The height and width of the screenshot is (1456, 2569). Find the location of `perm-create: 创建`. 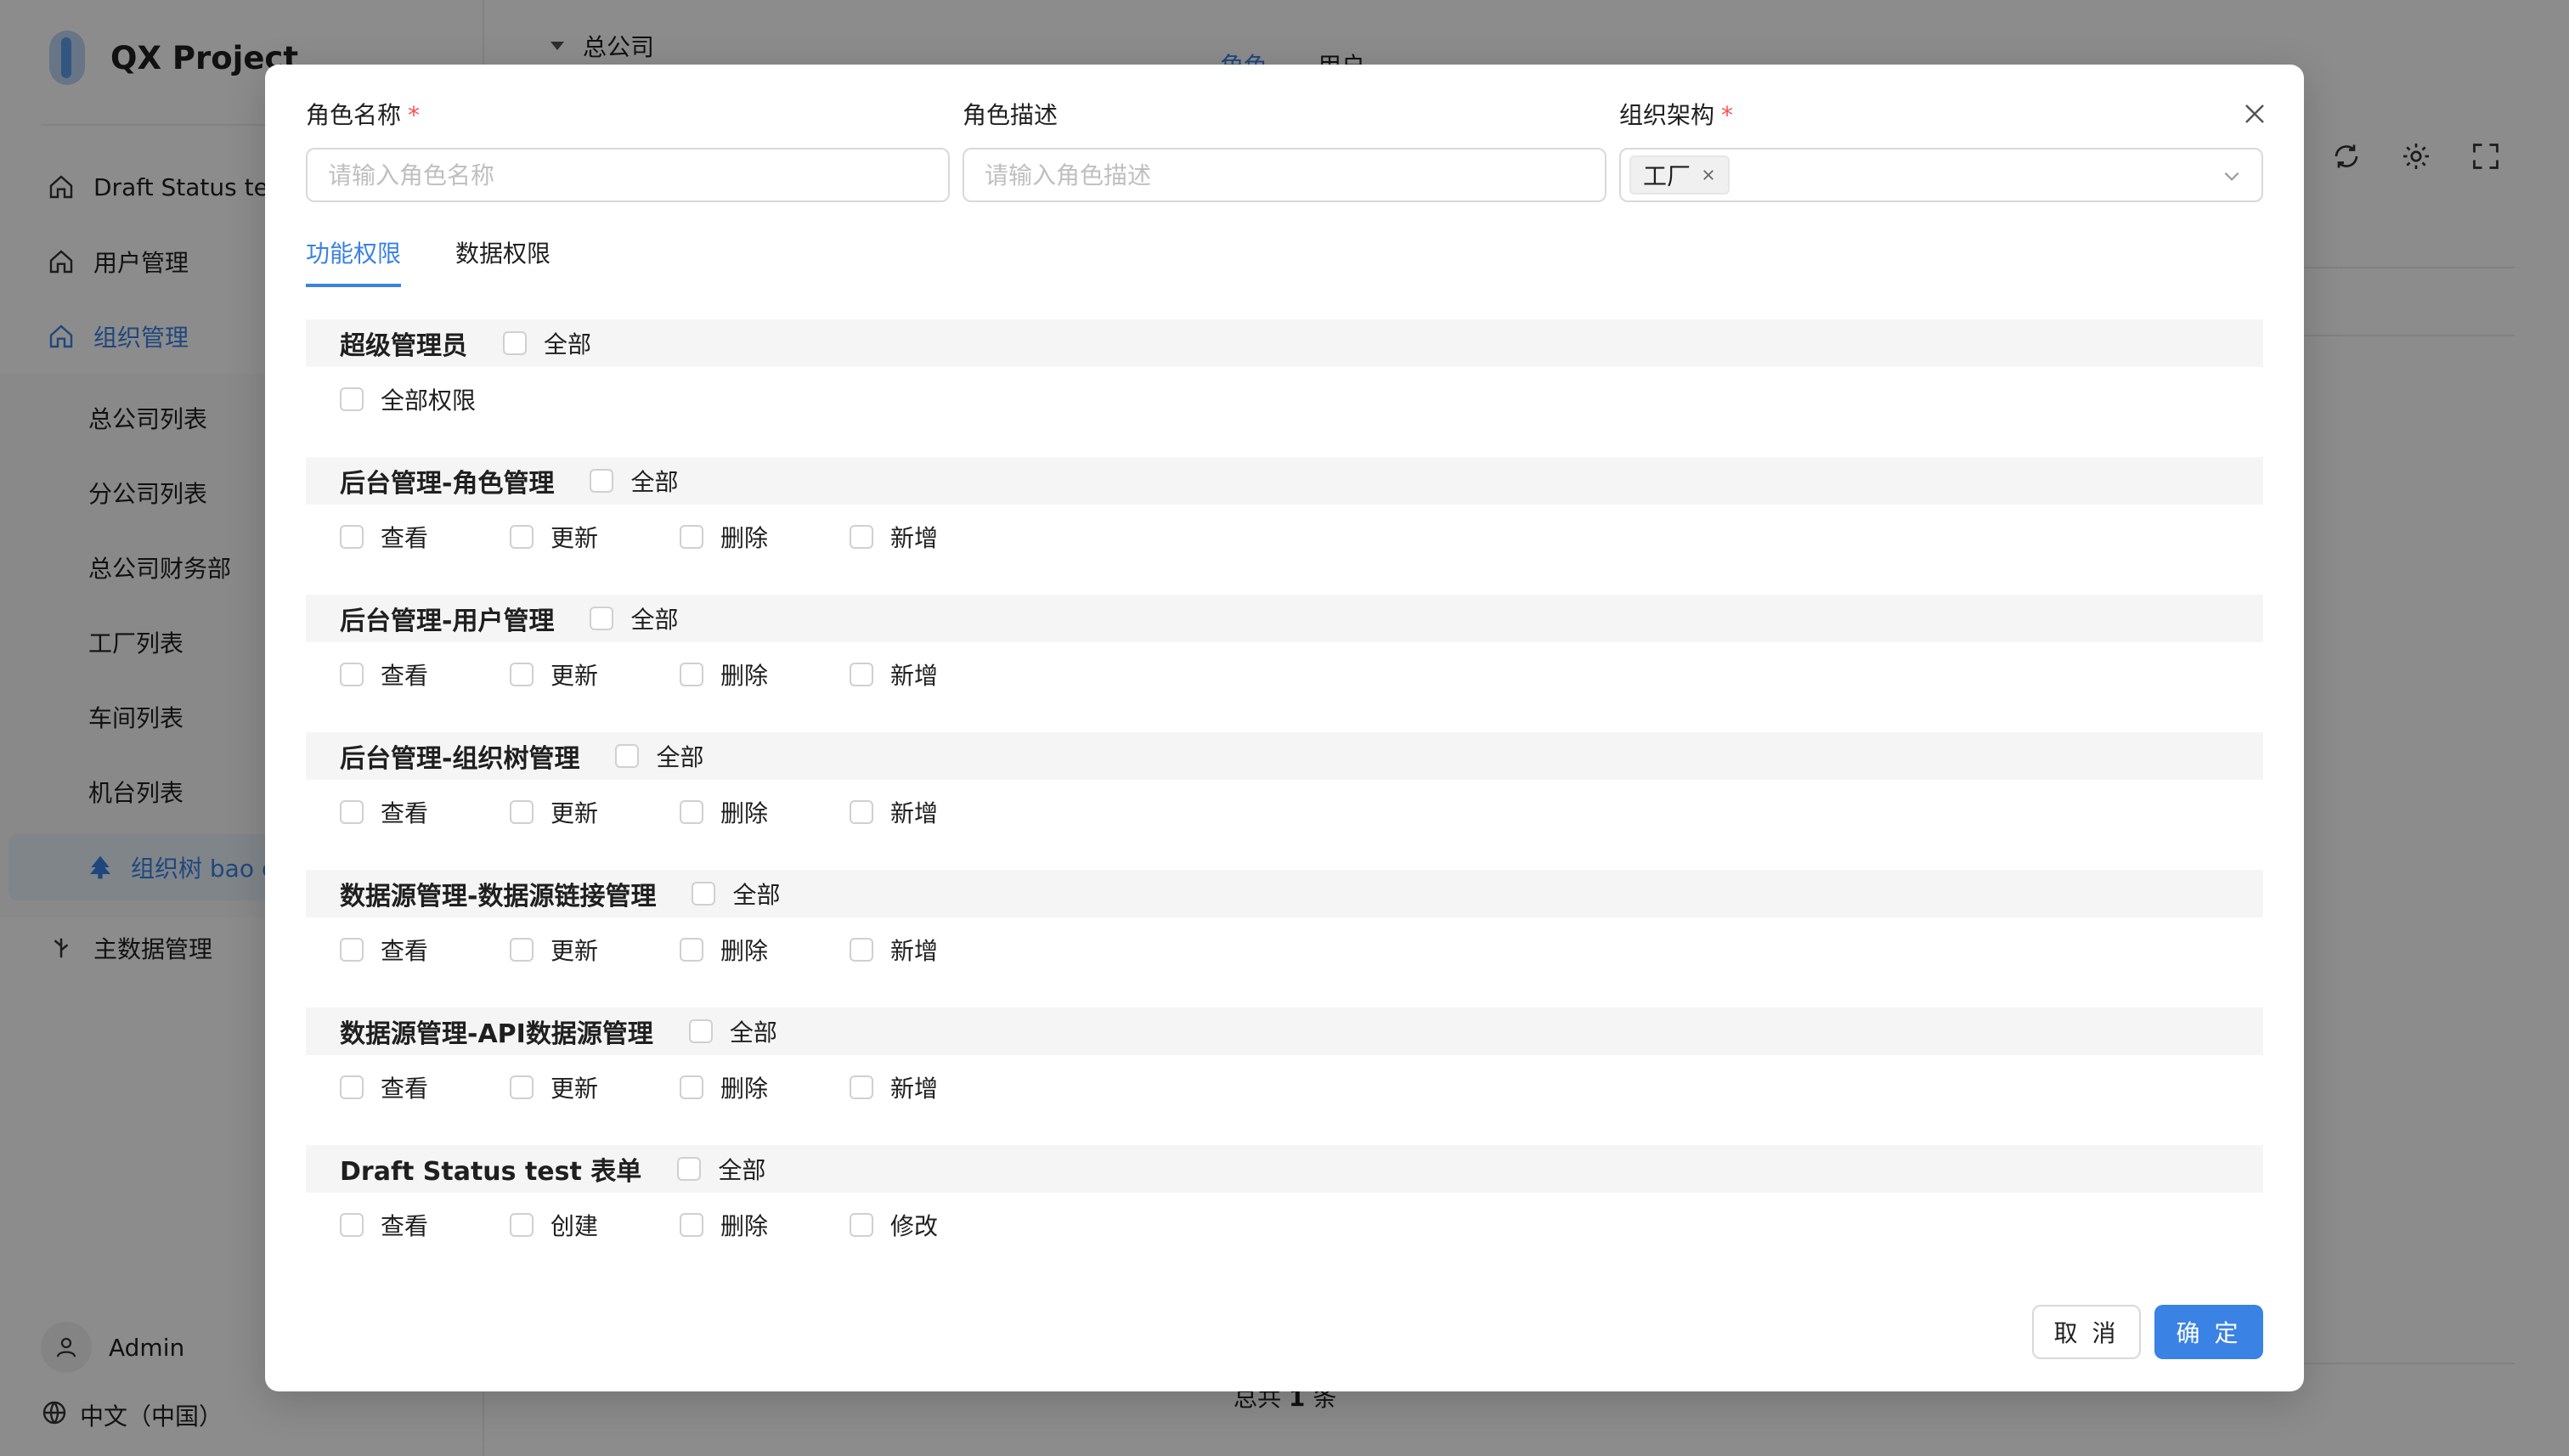

perm-create: 创建 is located at coordinates (595, 1225).